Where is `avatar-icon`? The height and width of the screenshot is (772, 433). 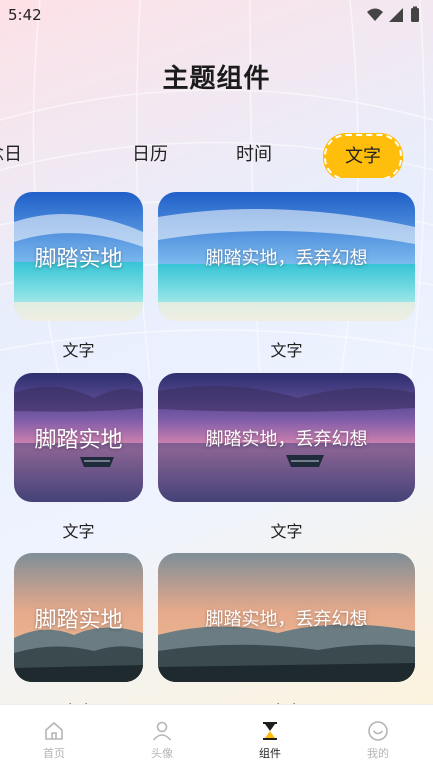 avatar-icon is located at coordinates (162, 731).